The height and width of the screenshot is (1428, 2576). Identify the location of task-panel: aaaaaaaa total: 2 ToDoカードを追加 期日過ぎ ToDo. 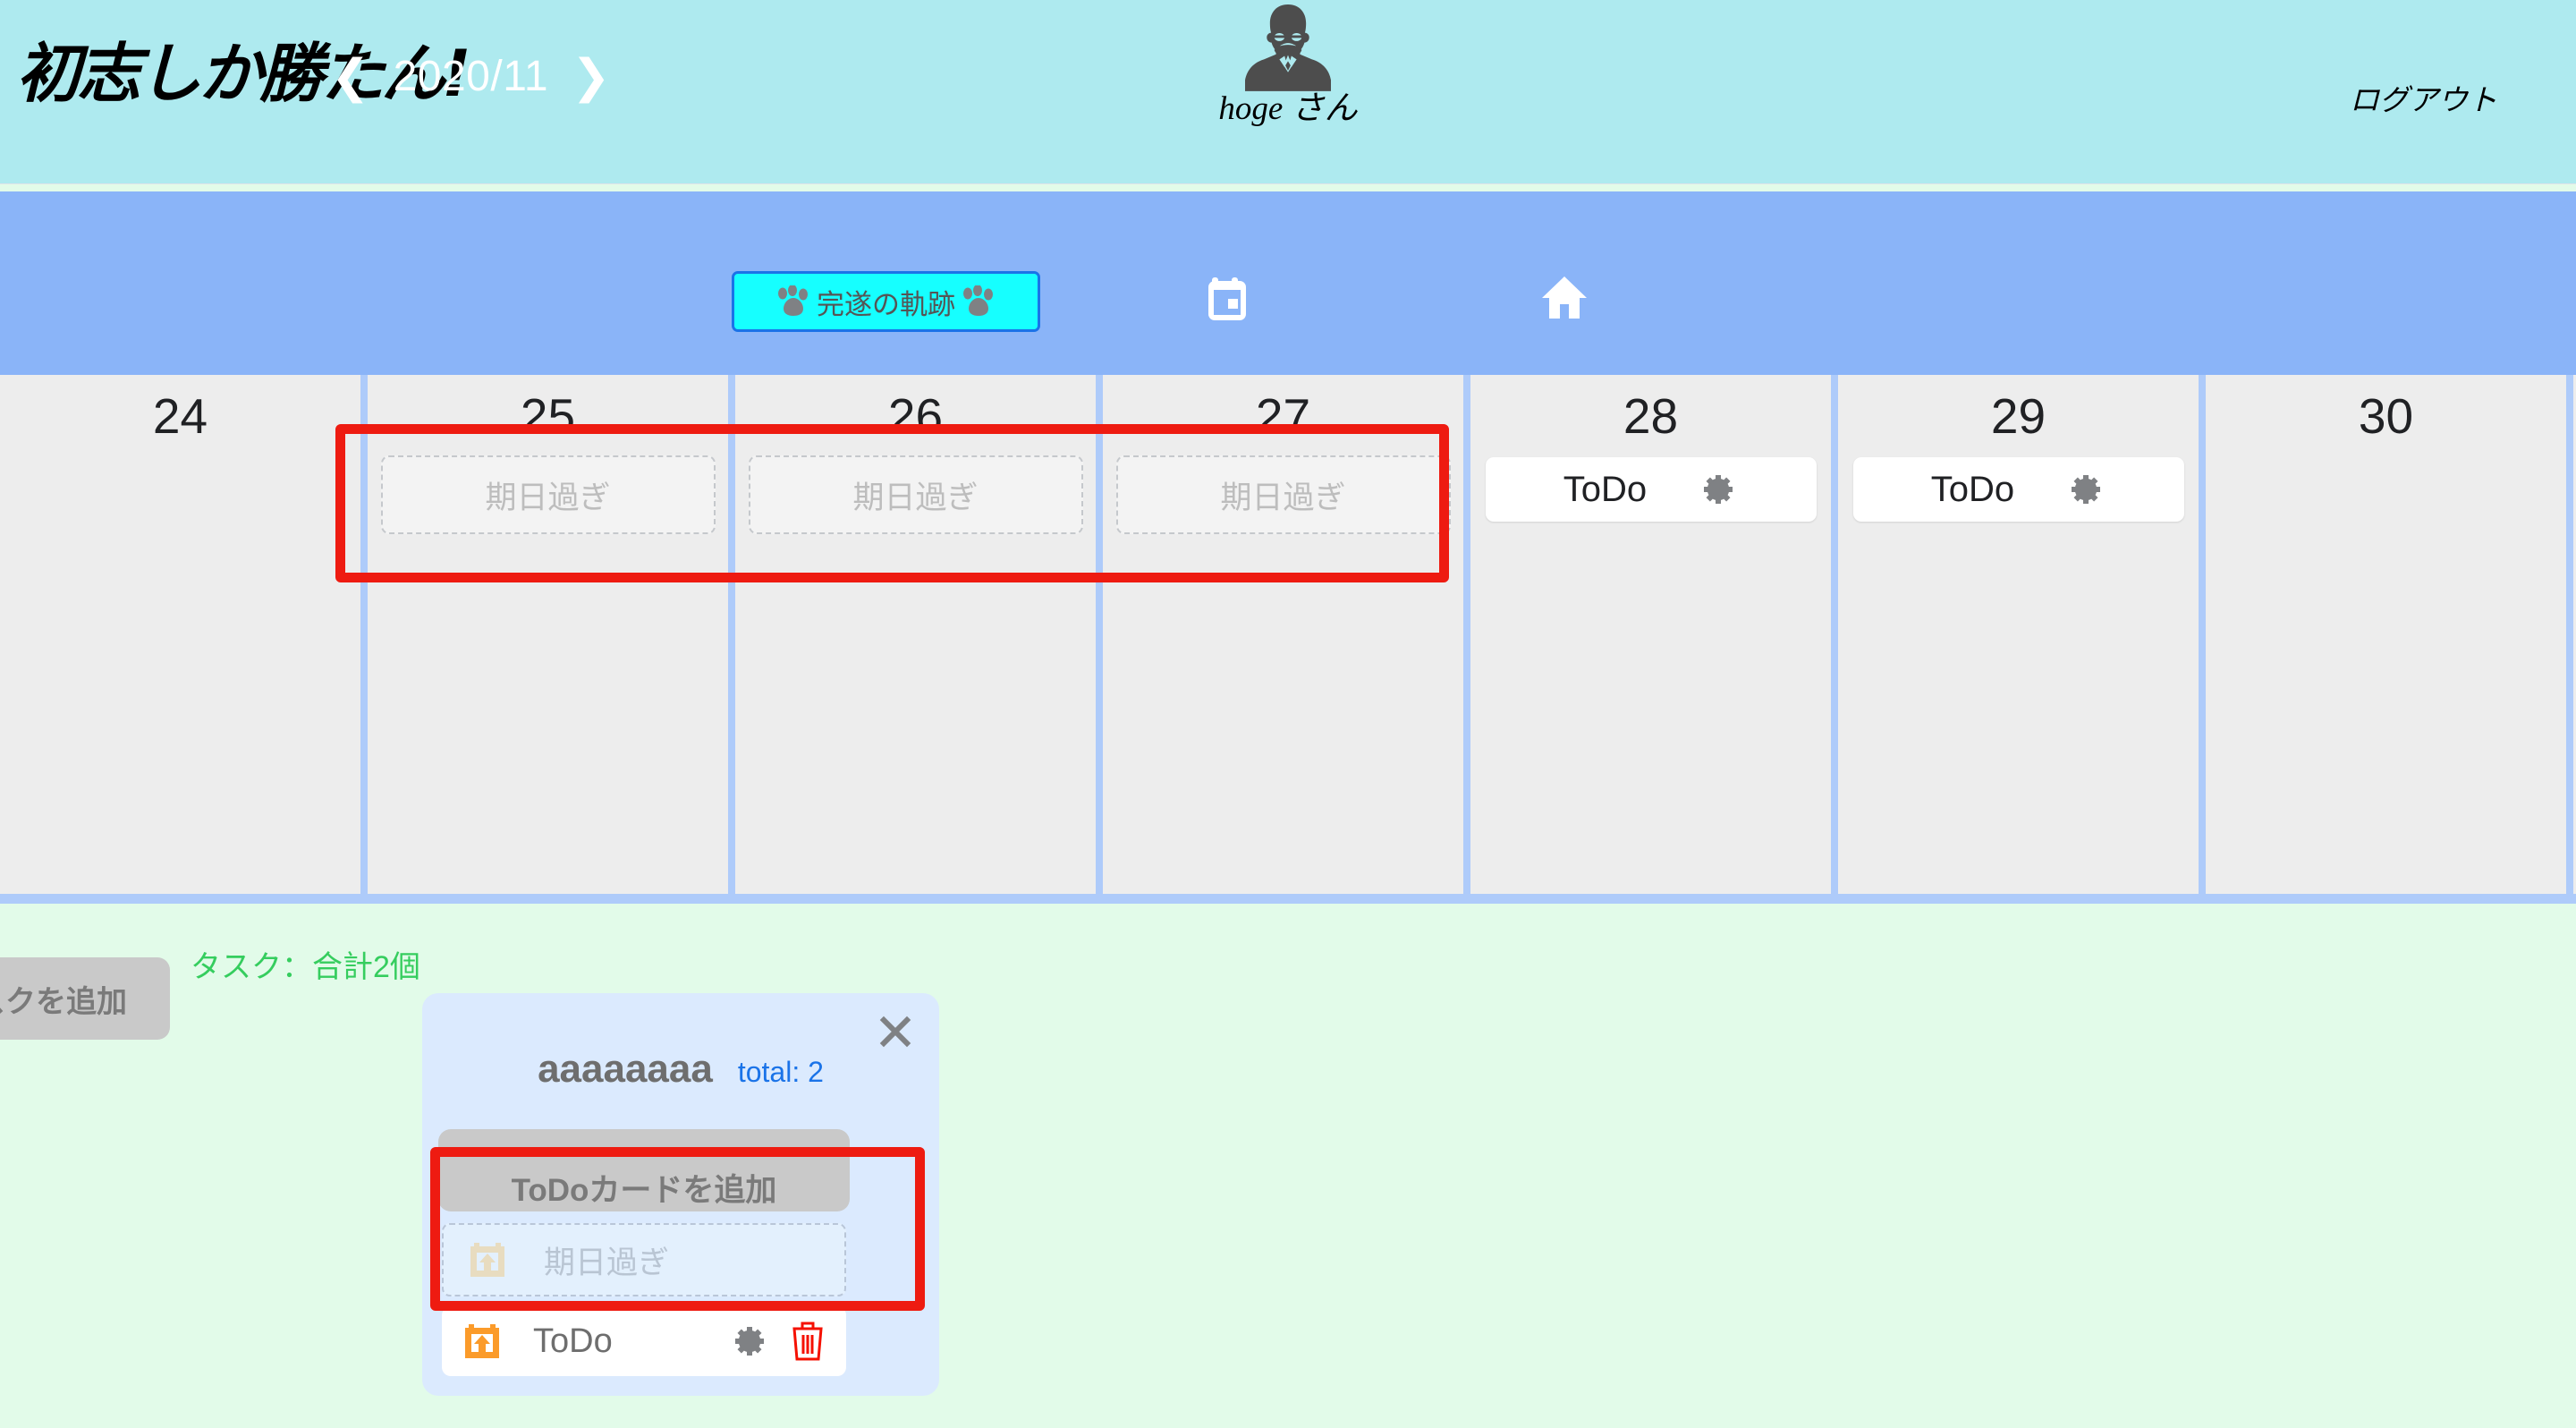
(680, 1194).